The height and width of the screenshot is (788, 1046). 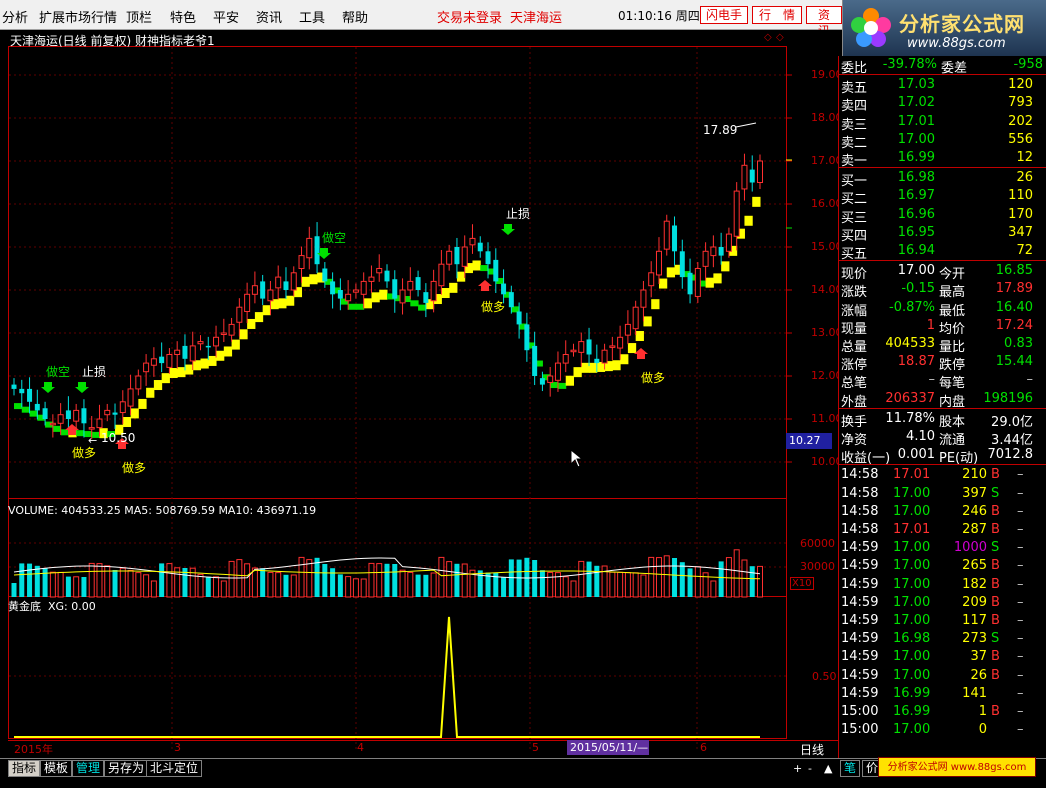 What do you see at coordinates (952, 329) in the screenshot?
I see `stat-label-2: 均价` at bounding box center [952, 329].